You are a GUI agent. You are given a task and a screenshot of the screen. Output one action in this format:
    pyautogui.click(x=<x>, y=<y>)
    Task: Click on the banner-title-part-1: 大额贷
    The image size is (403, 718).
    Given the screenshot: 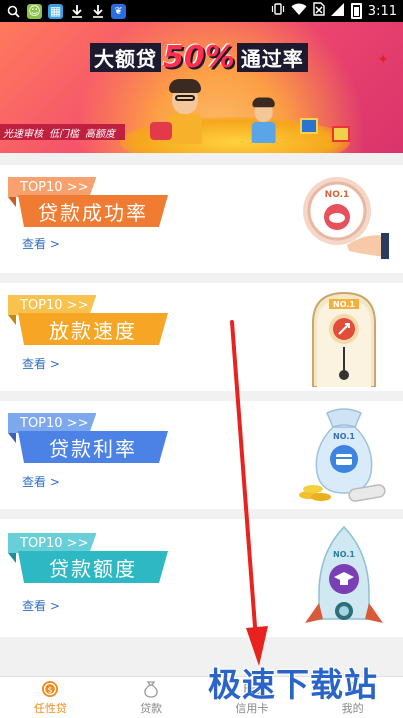 What is the action you would take?
    pyautogui.click(x=125, y=57)
    